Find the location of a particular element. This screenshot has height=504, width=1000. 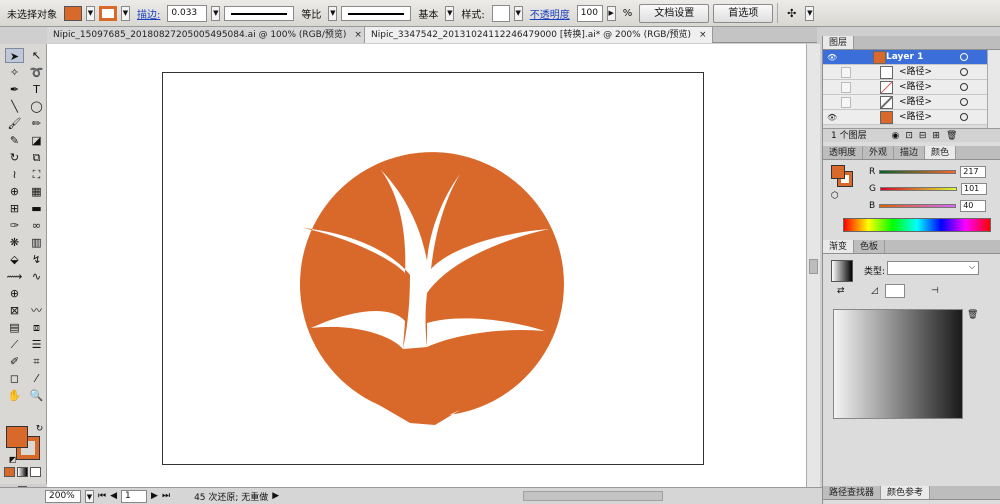

none-mode-button is located at coordinates (35, 472).